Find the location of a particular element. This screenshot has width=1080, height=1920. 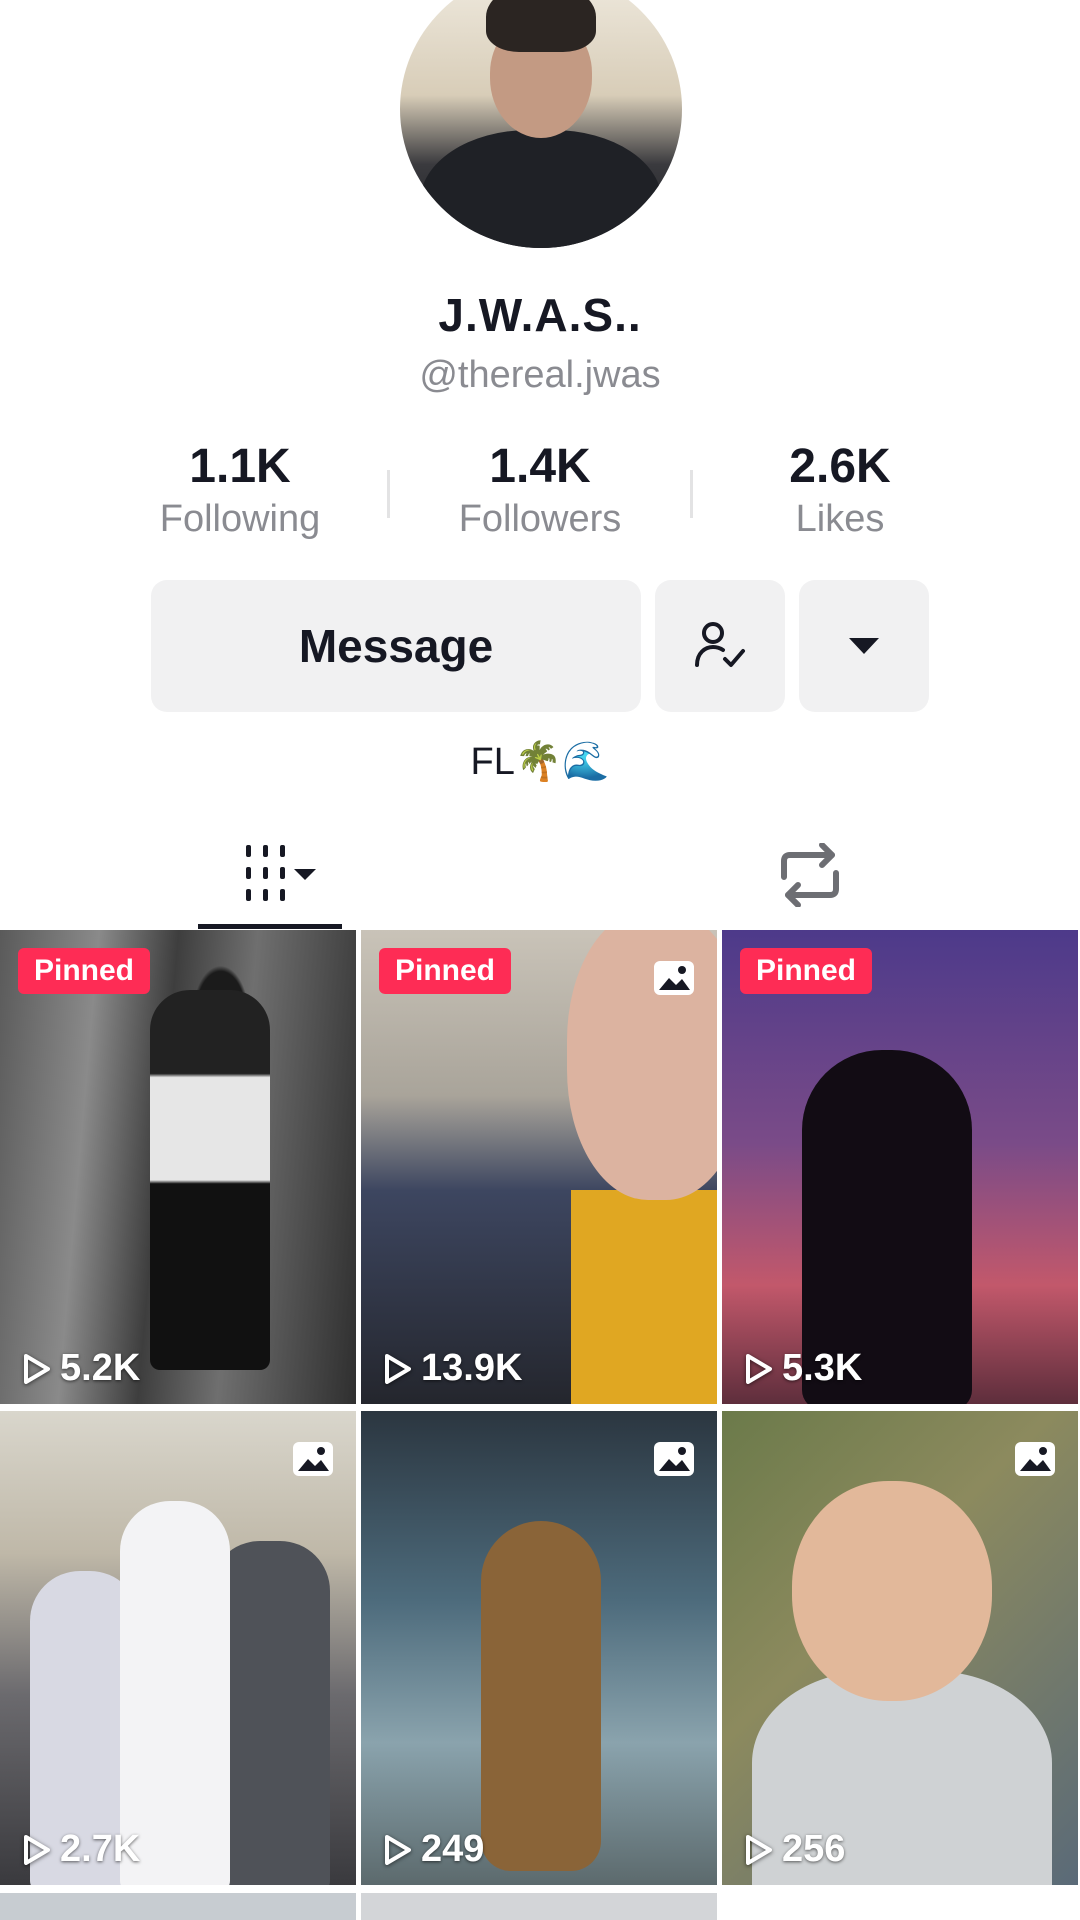

repost-icon is located at coordinates (810, 875).